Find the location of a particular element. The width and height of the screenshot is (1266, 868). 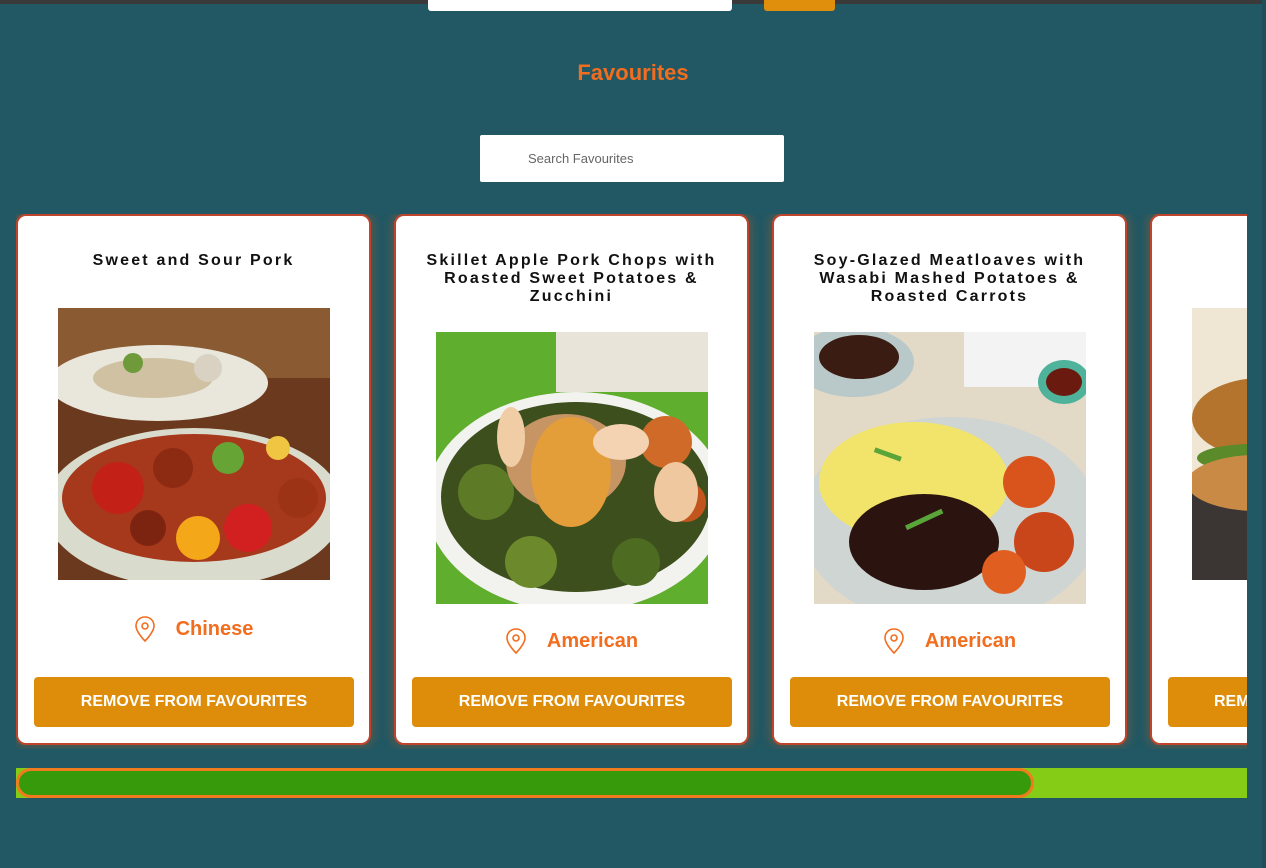

horizontal-scrollbar-thumb is located at coordinates (525, 783).